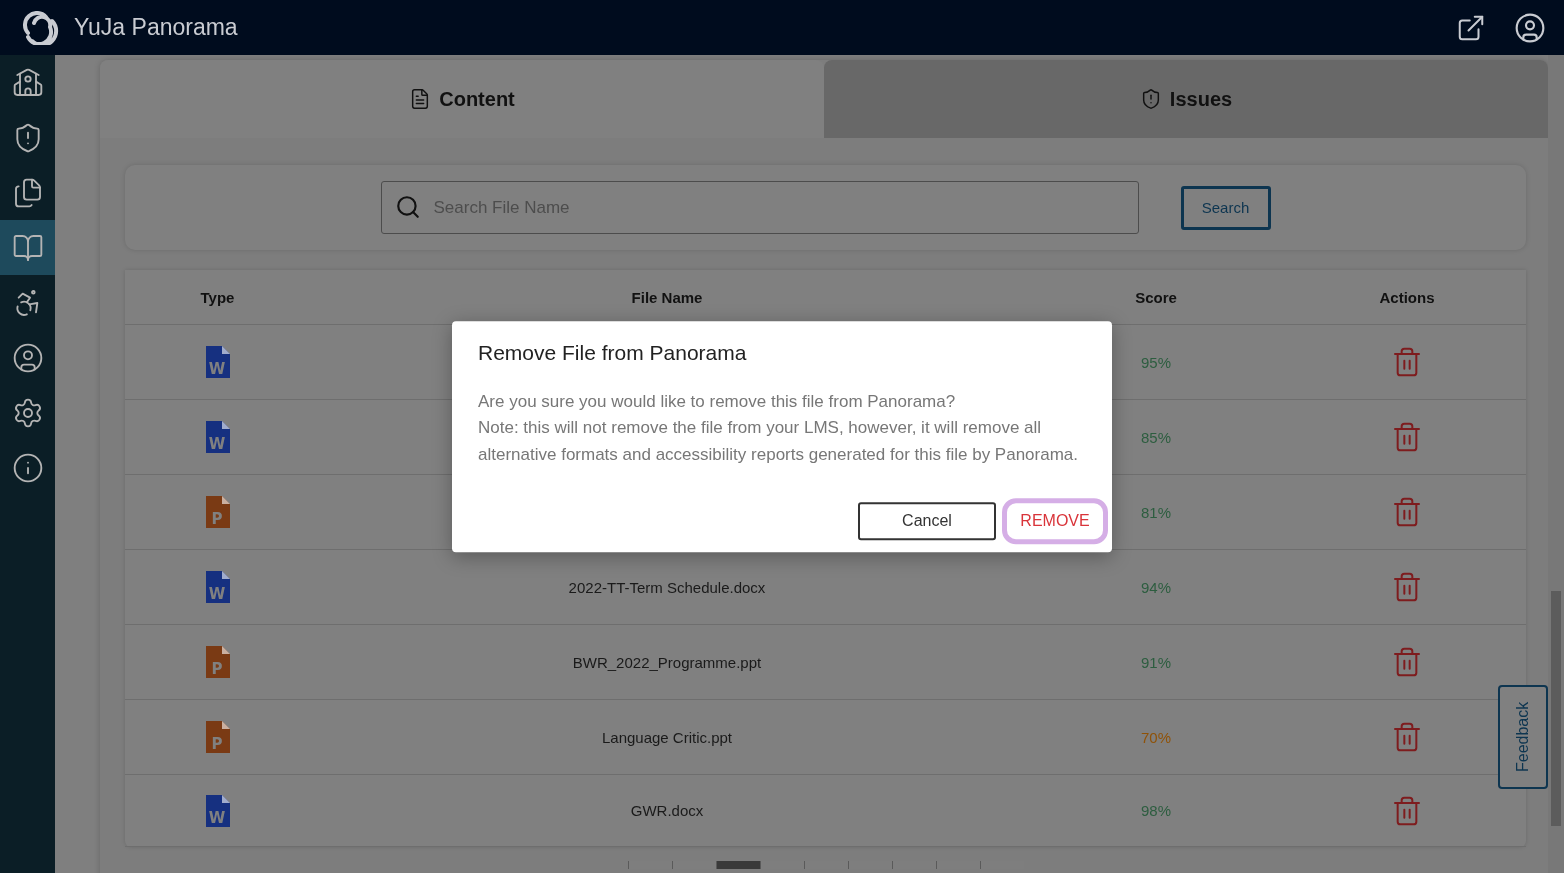 The image size is (1564, 873). Describe the element at coordinates (1055, 521) in the screenshot. I see `remove-button: REMOVE` at that location.